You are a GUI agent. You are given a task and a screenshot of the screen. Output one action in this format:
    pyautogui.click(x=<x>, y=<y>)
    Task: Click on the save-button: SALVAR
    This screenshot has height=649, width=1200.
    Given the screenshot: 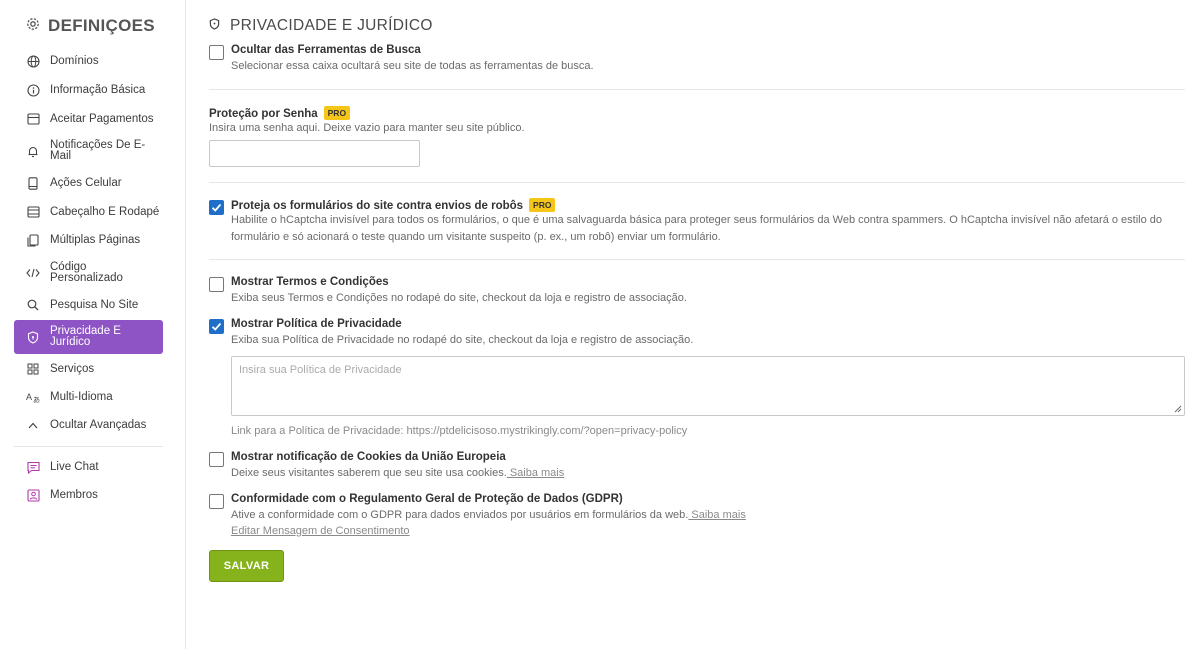 What is the action you would take?
    pyautogui.click(x=246, y=566)
    